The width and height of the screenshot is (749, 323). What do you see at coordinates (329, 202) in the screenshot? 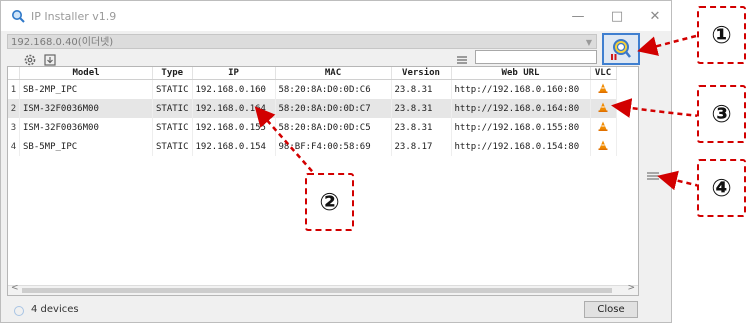
I see `callout-2: ②` at bounding box center [329, 202].